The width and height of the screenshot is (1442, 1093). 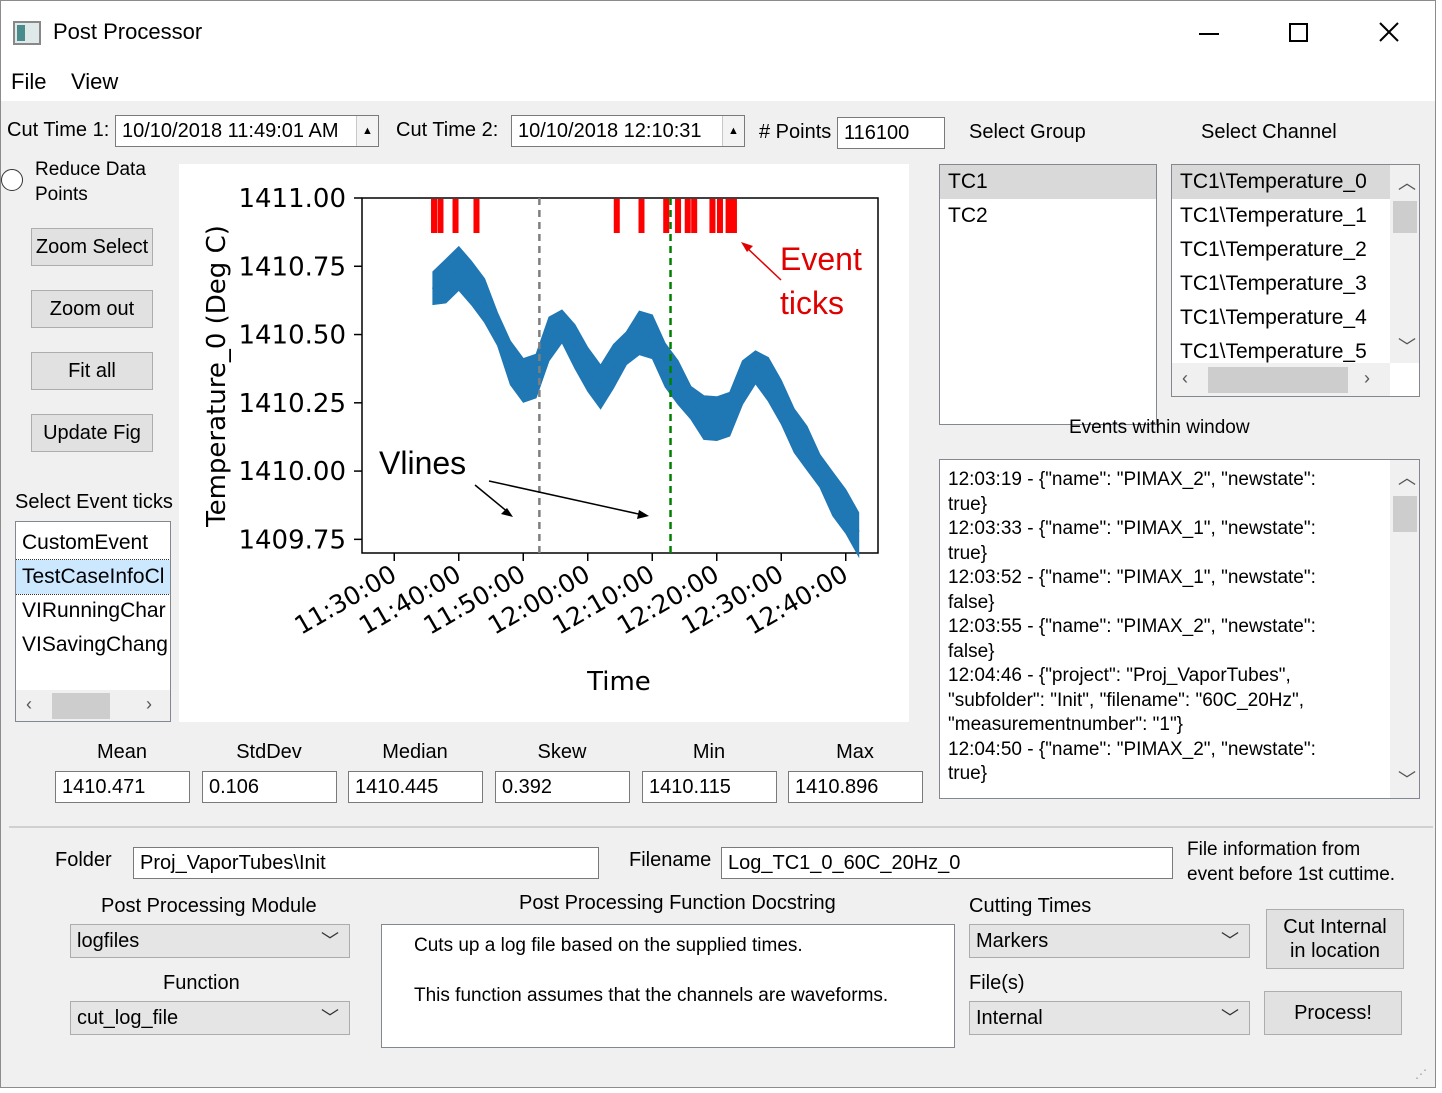 I want to click on stat-field-min: 1410.115, so click(x=709, y=787).